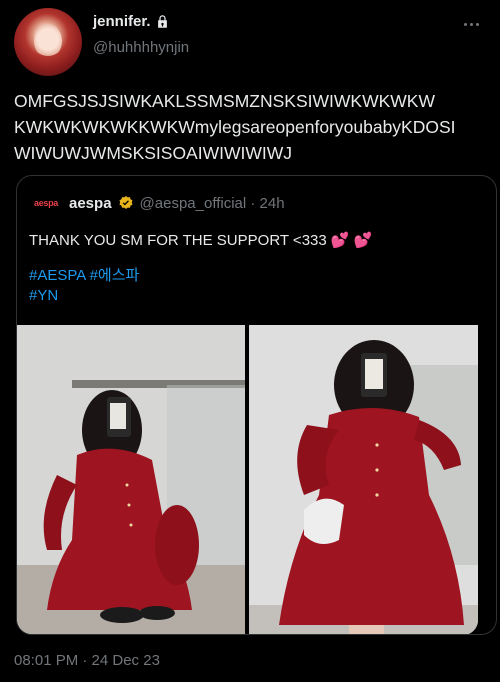 This screenshot has height=682, width=500. Describe the element at coordinates (46, 203) in the screenshot. I see `quoted-avatar: aespa` at that location.